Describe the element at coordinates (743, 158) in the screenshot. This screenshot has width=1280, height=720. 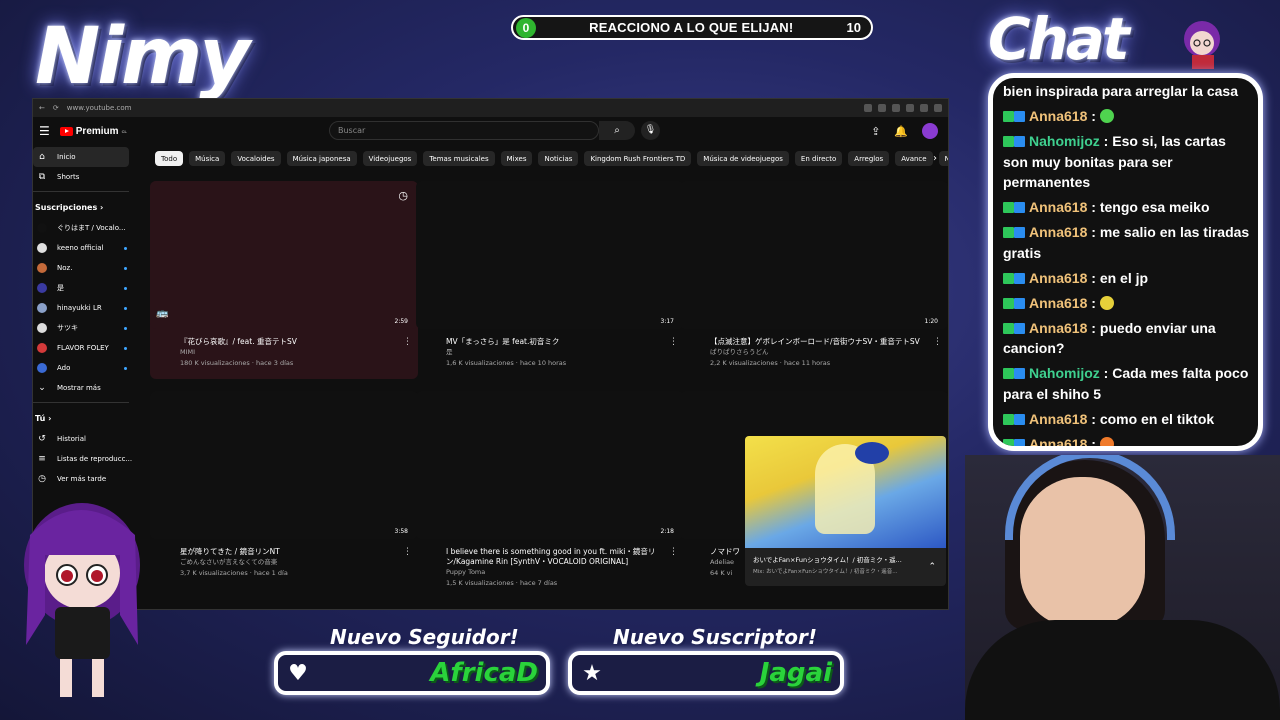
I see `chip: Música de videojuegos` at that location.